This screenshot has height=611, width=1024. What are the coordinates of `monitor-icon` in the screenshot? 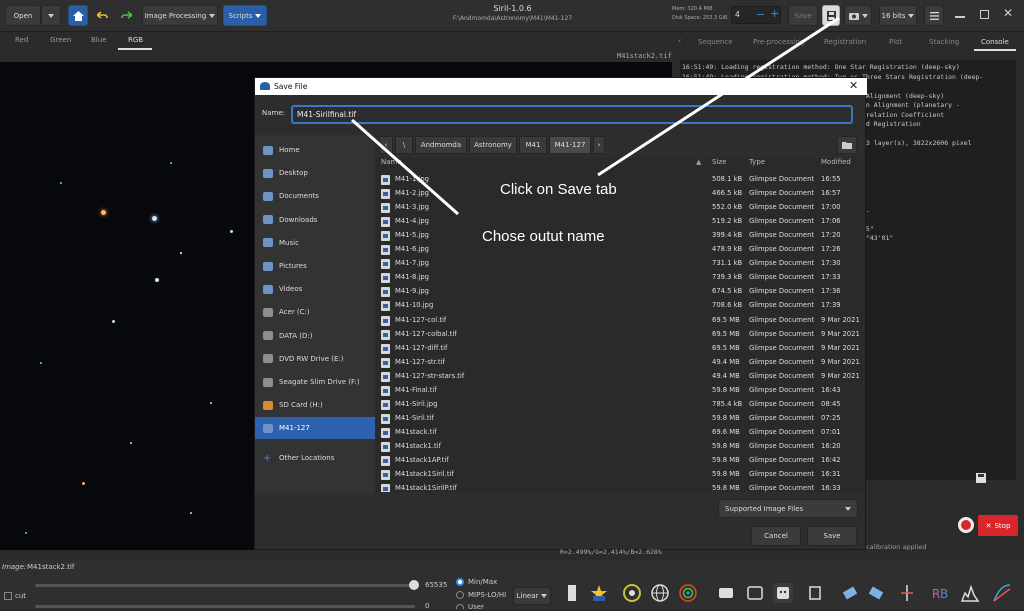 It's located at (726, 593).